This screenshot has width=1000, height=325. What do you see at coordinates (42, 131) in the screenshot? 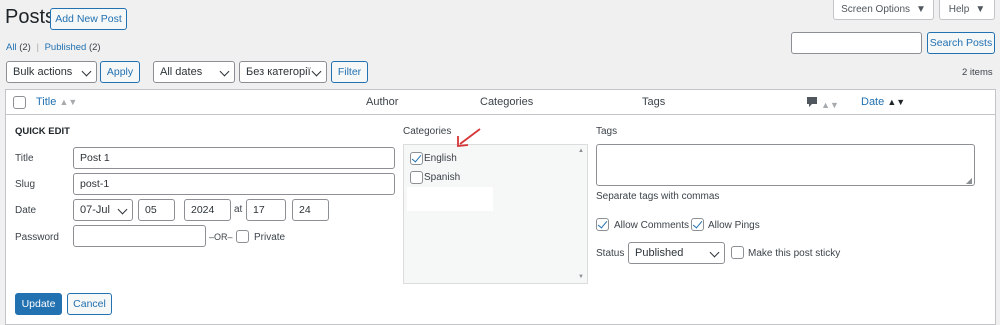
I see `quick-edit-heading: QUICK EDIT` at bounding box center [42, 131].